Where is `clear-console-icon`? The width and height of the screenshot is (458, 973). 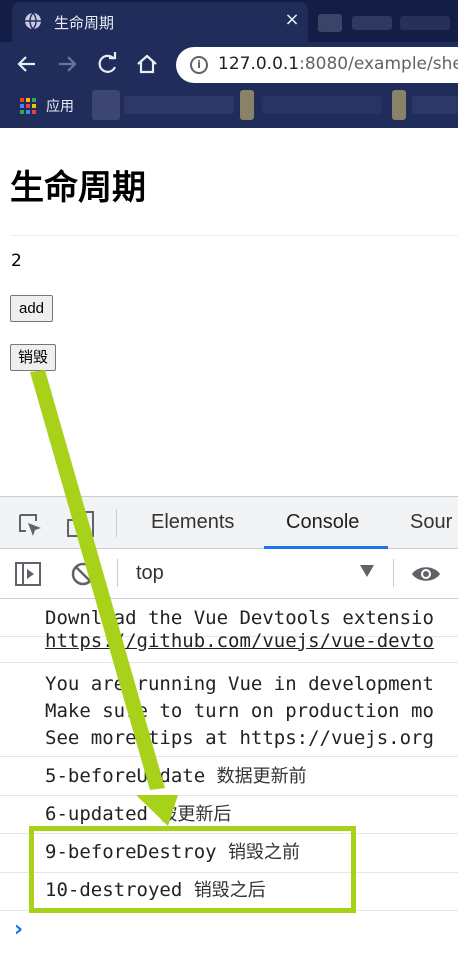 clear-console-icon is located at coordinates (83, 574).